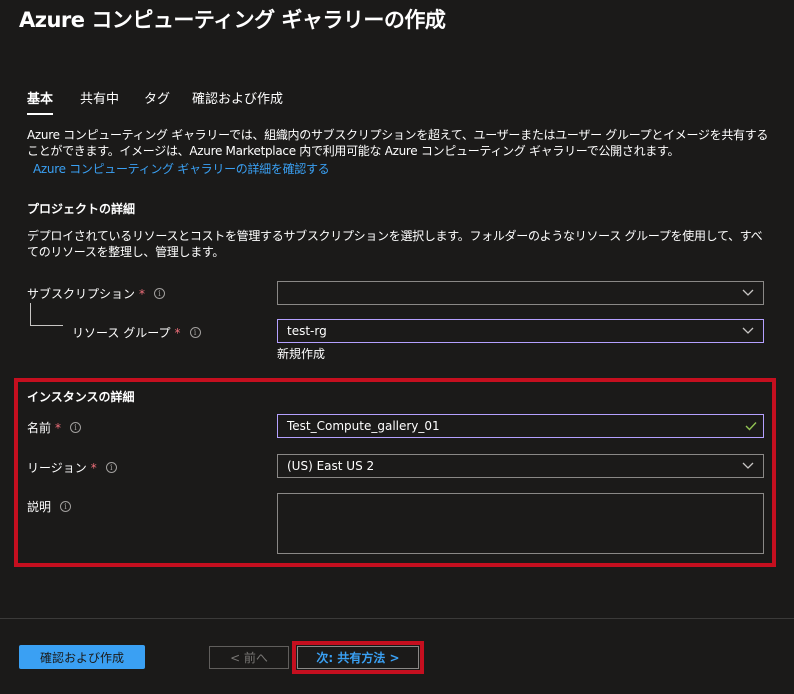  I want to click on checkmark-icon, so click(751, 426).